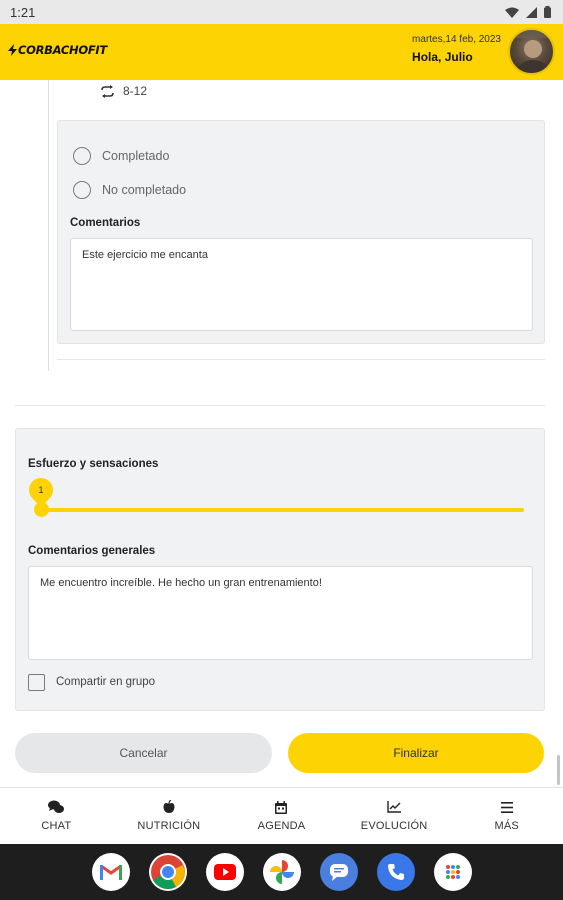 The image size is (563, 900). I want to click on finish-button: Finalizar, so click(416, 753).